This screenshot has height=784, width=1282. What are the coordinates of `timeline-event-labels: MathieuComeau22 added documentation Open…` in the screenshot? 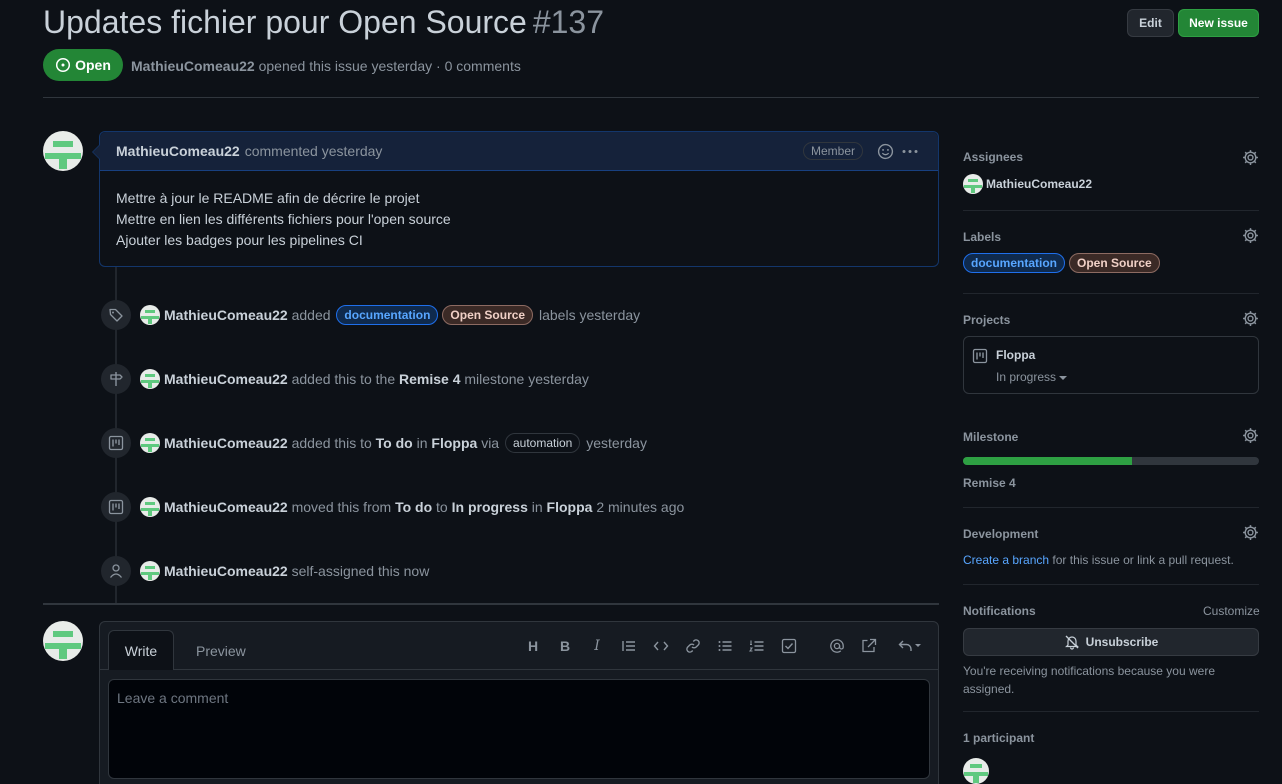 It's located at (390, 315).